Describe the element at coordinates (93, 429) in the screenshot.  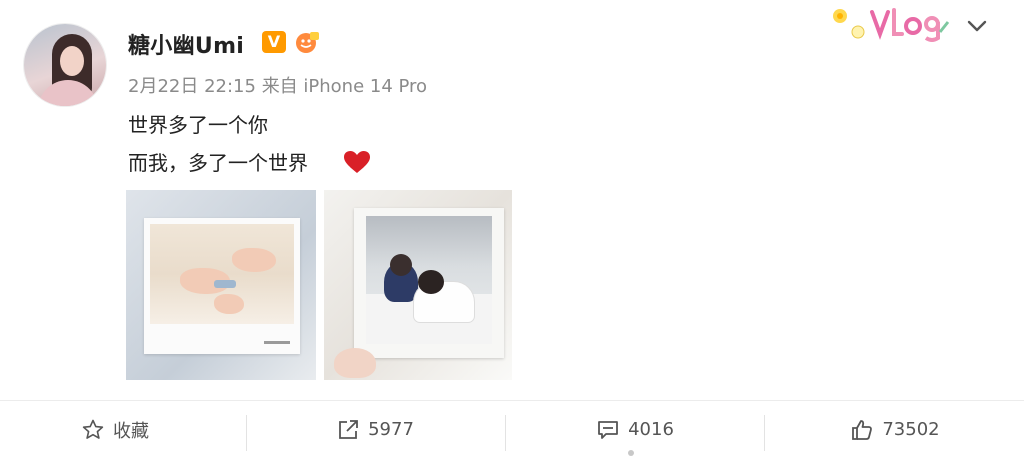
I see `star-icon` at that location.